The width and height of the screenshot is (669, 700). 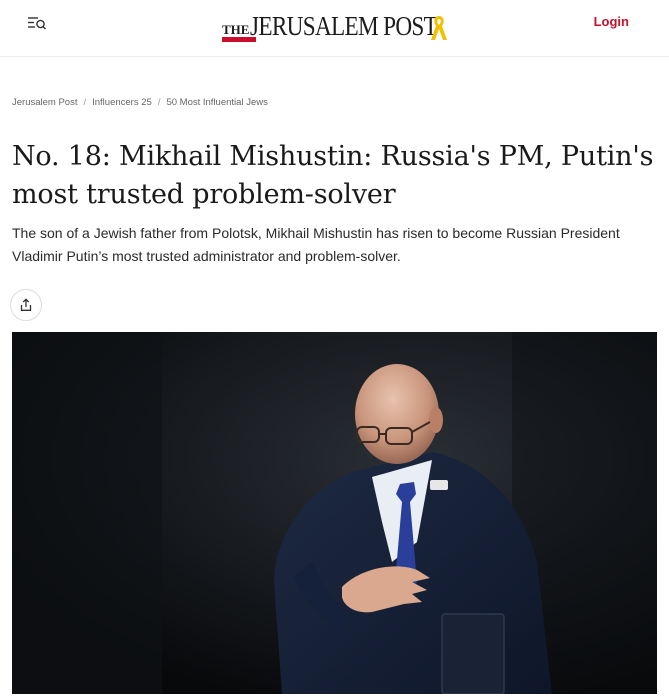 I want to click on menu-search-button, so click(x=37, y=23).